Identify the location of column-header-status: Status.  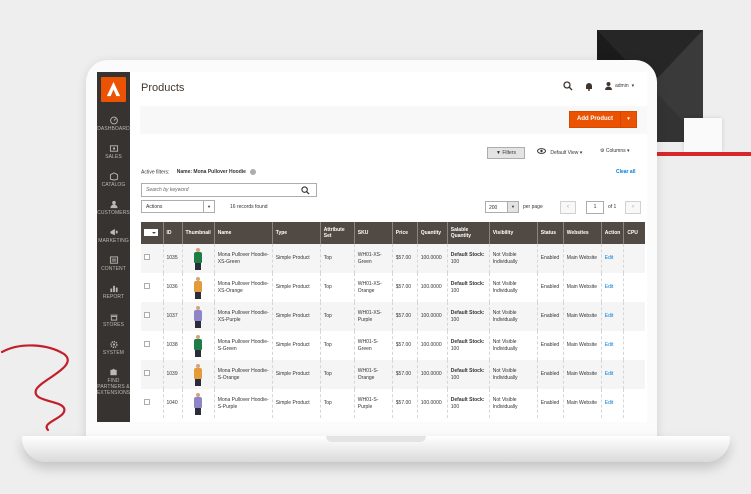
(550, 233).